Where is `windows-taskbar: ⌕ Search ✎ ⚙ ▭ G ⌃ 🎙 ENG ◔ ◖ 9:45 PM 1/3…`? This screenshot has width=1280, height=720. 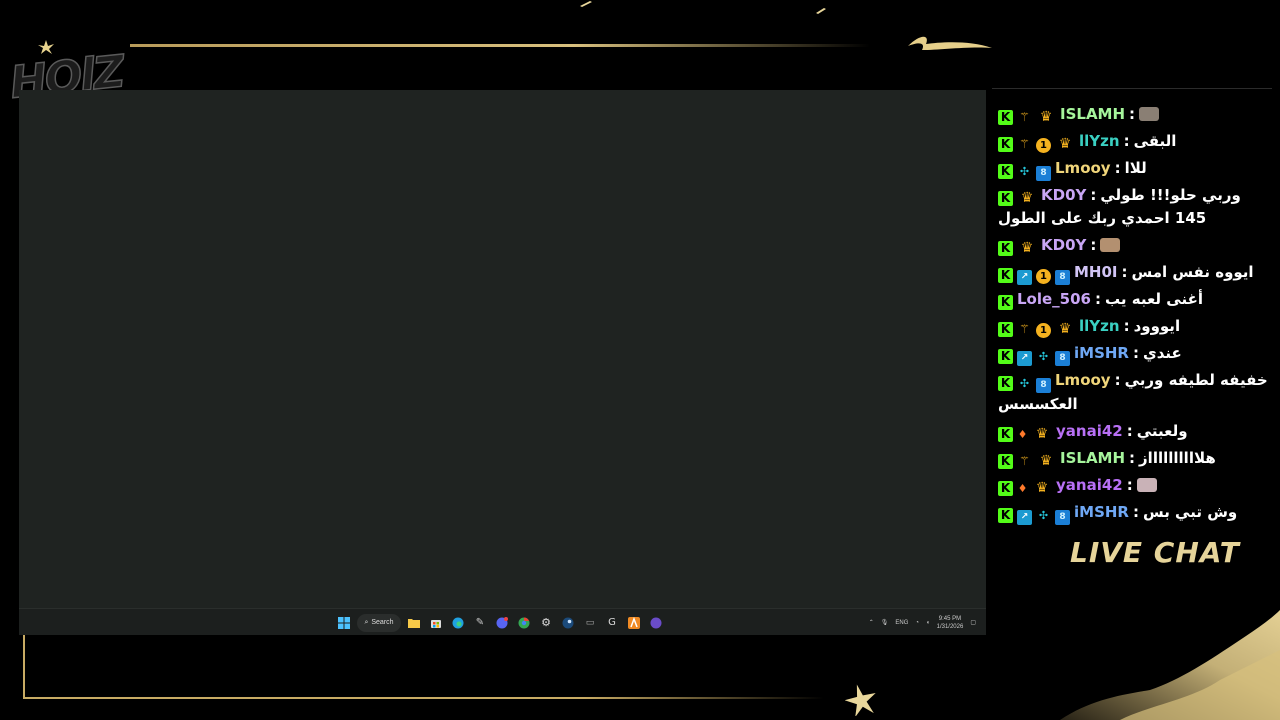
windows-taskbar: ⌕ Search ✎ ⚙ ▭ G ⌃ 🎙 ENG ◔ ◖ 9:45 PM 1/3… is located at coordinates (502, 621).